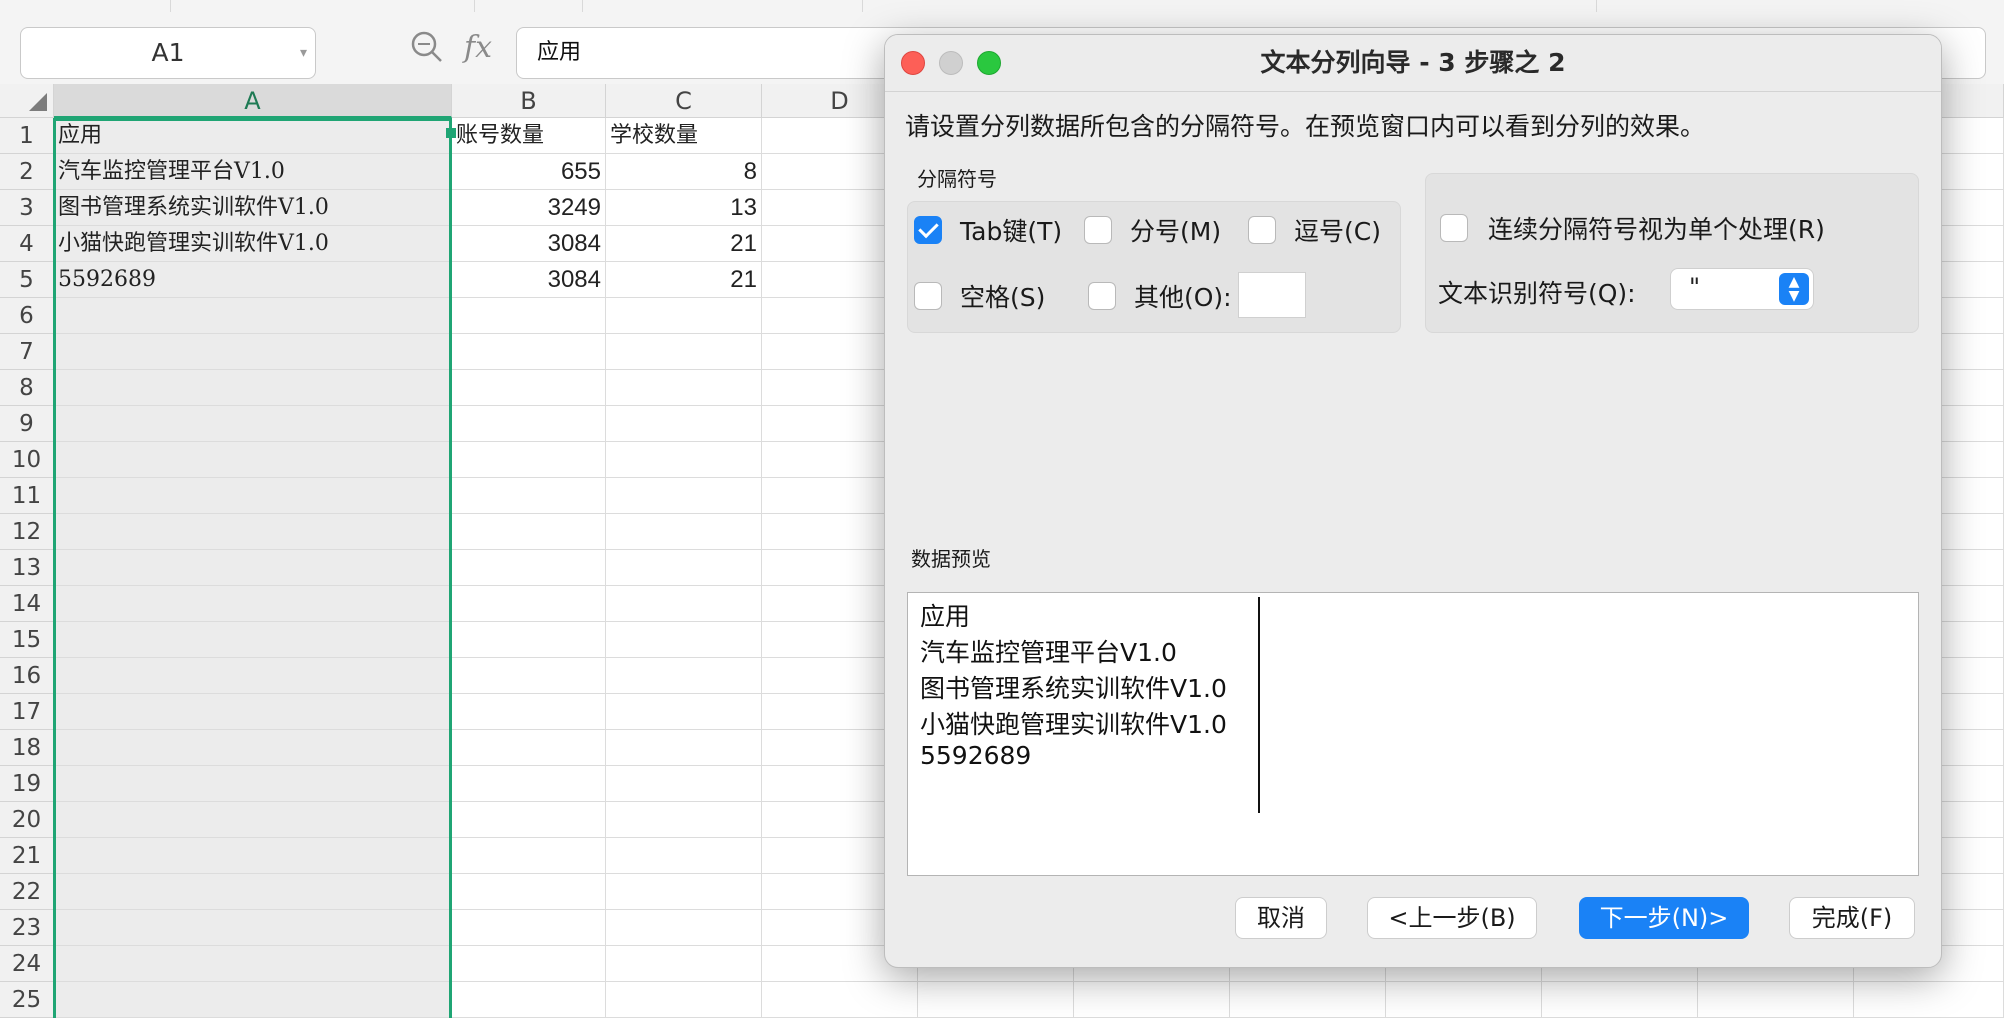  I want to click on cell-a19, so click(253, 784).